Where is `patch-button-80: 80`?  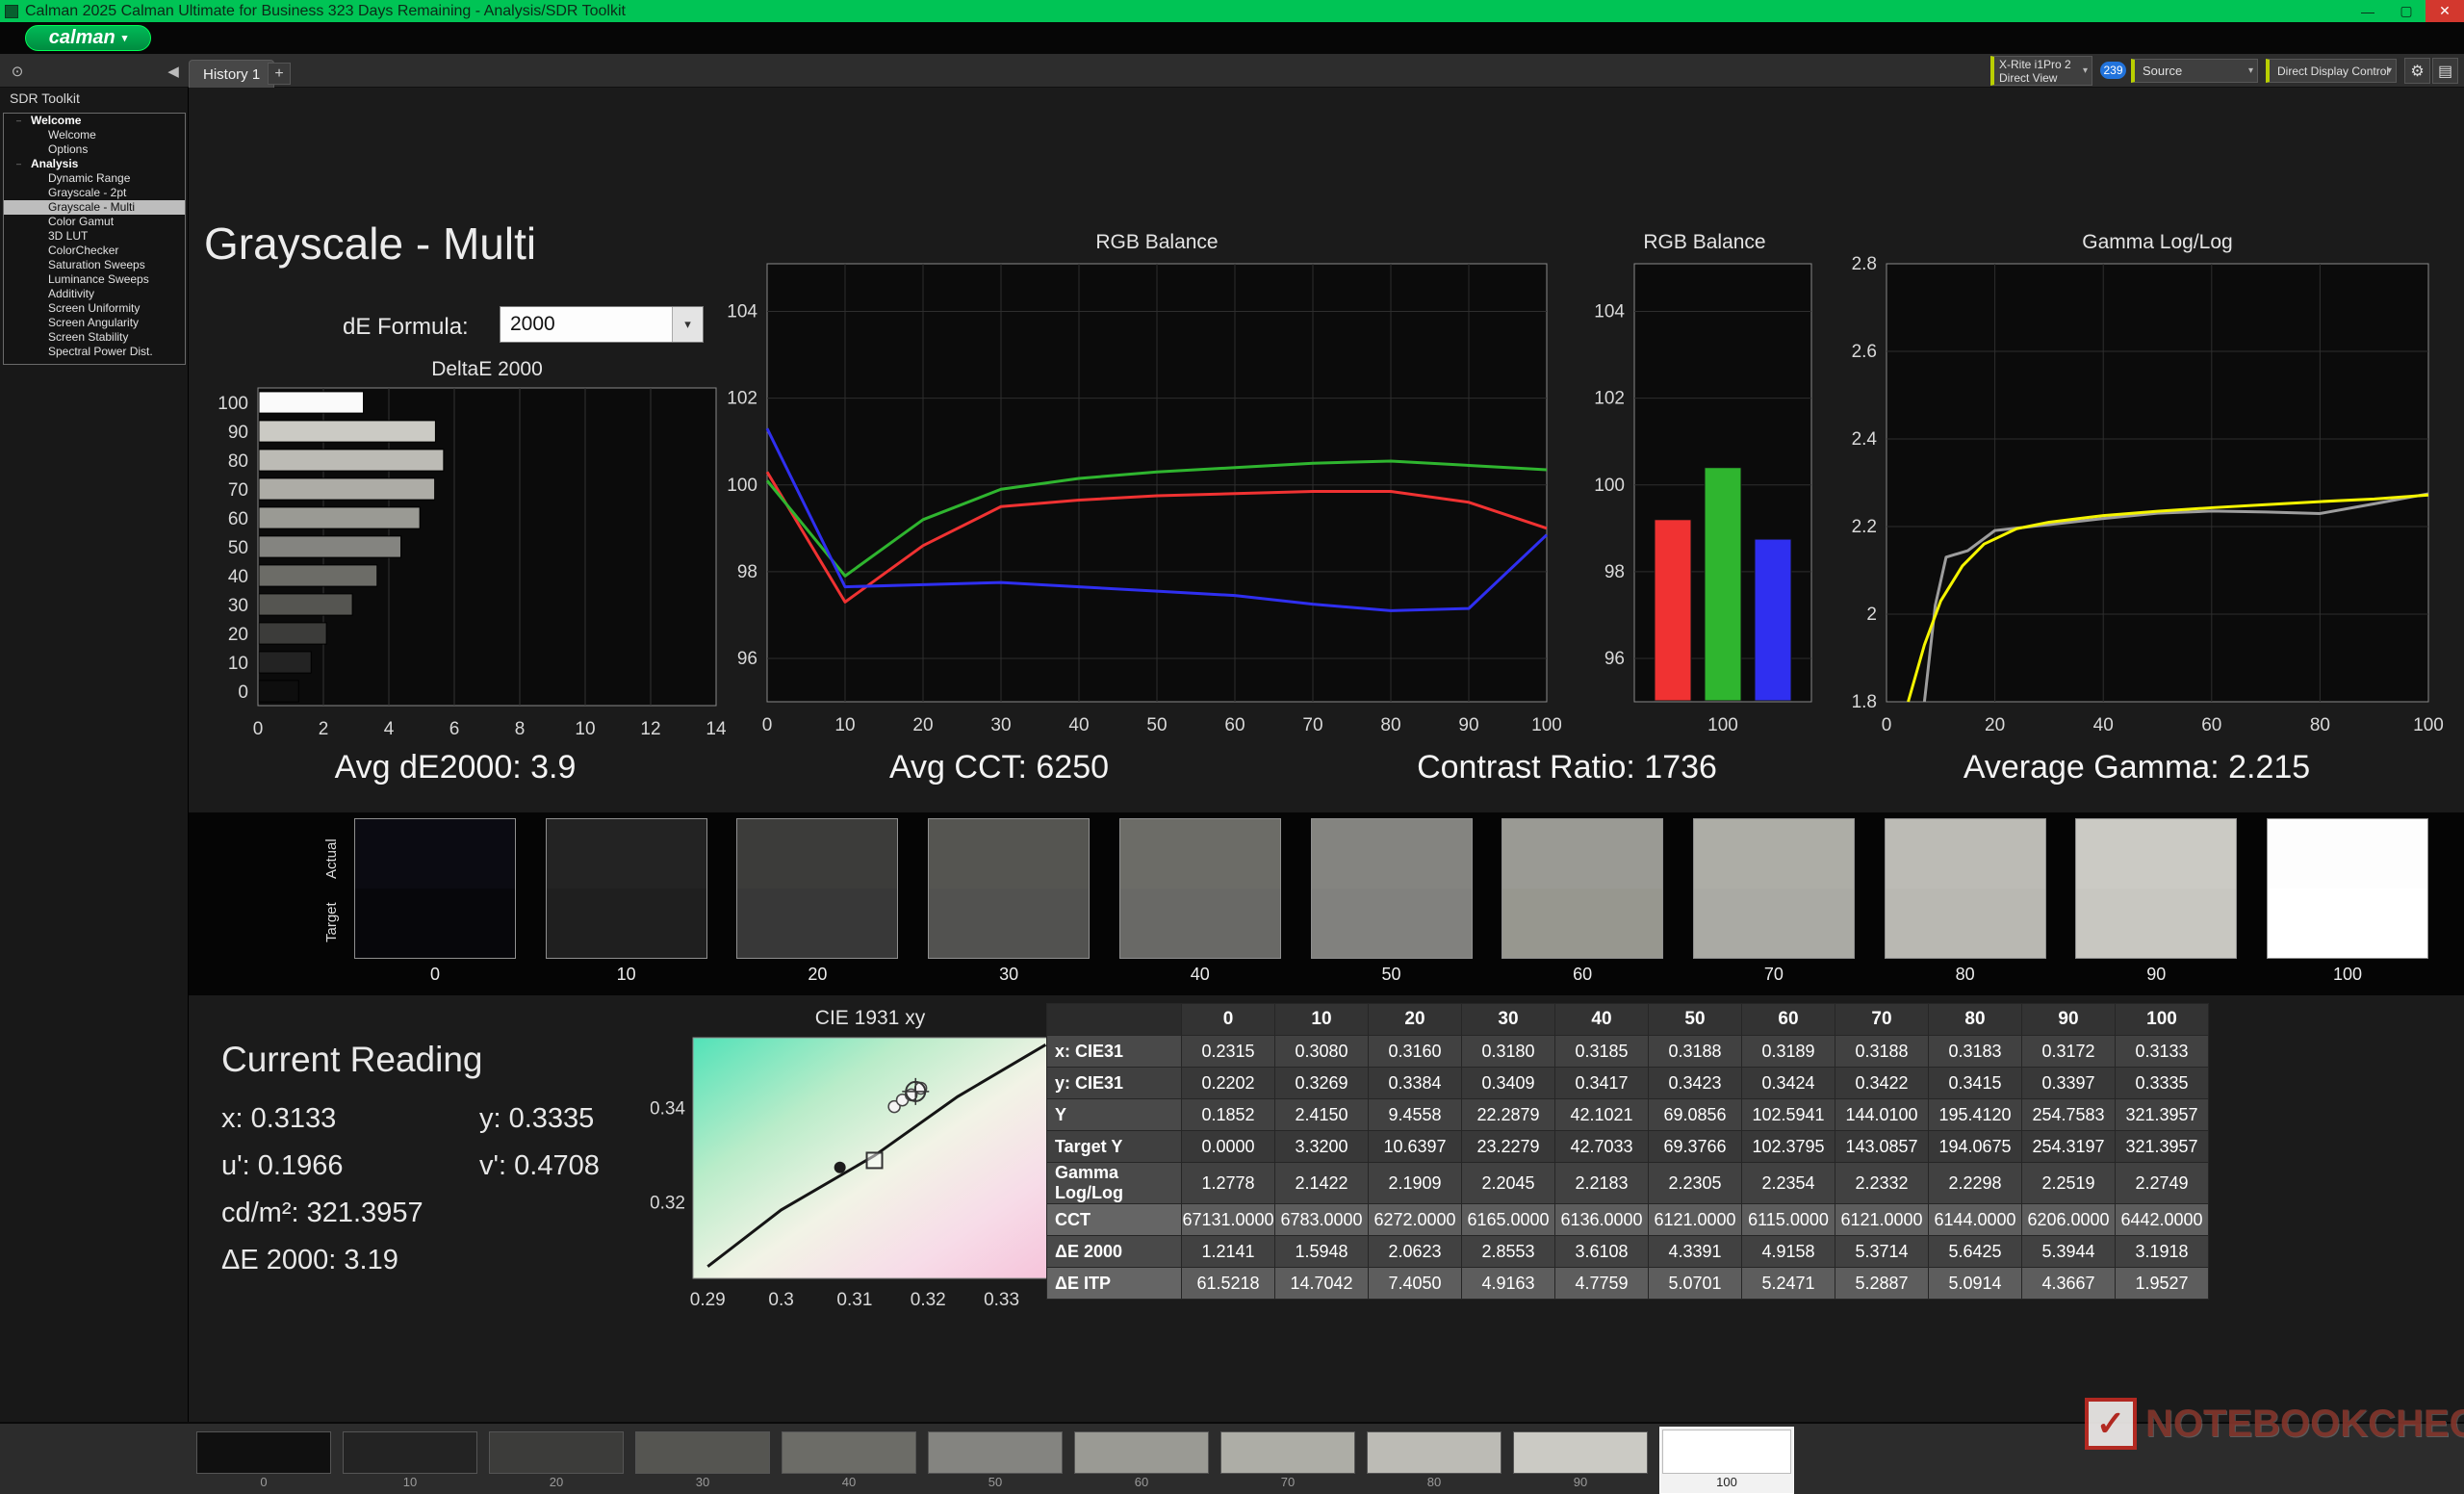
patch-button-80: 80 is located at coordinates (1434, 1461).